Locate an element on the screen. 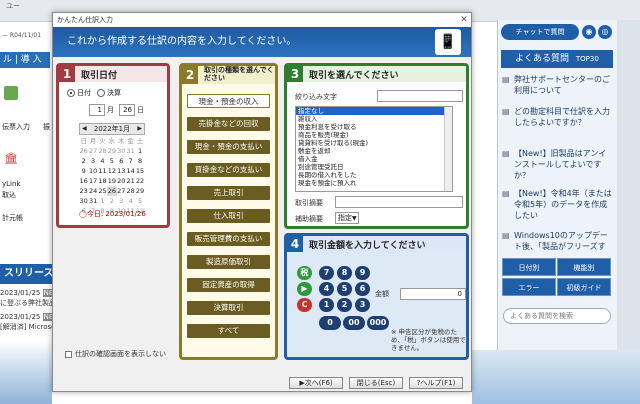 The image size is (640, 404). next-month-icon: ▶ is located at coordinates (139, 129).